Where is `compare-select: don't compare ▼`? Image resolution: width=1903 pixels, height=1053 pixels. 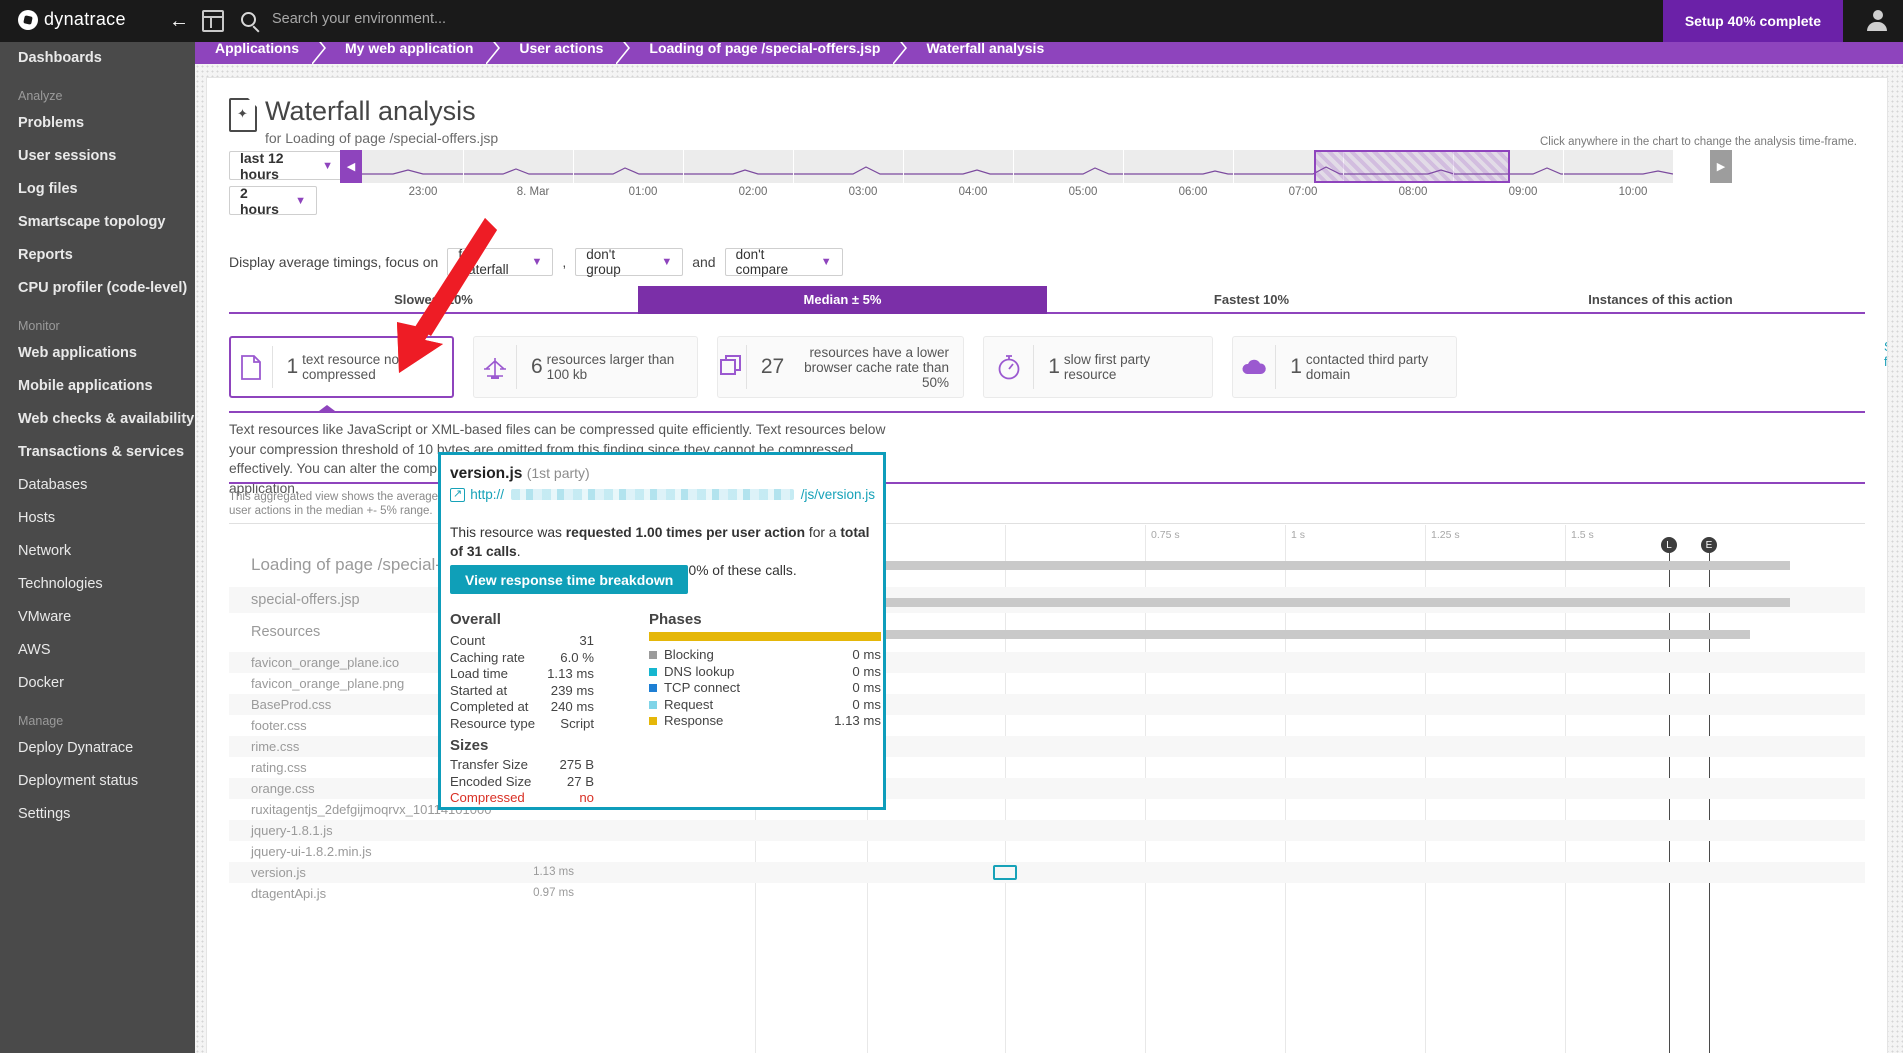 compare-select: don't compare ▼ is located at coordinates (783, 262).